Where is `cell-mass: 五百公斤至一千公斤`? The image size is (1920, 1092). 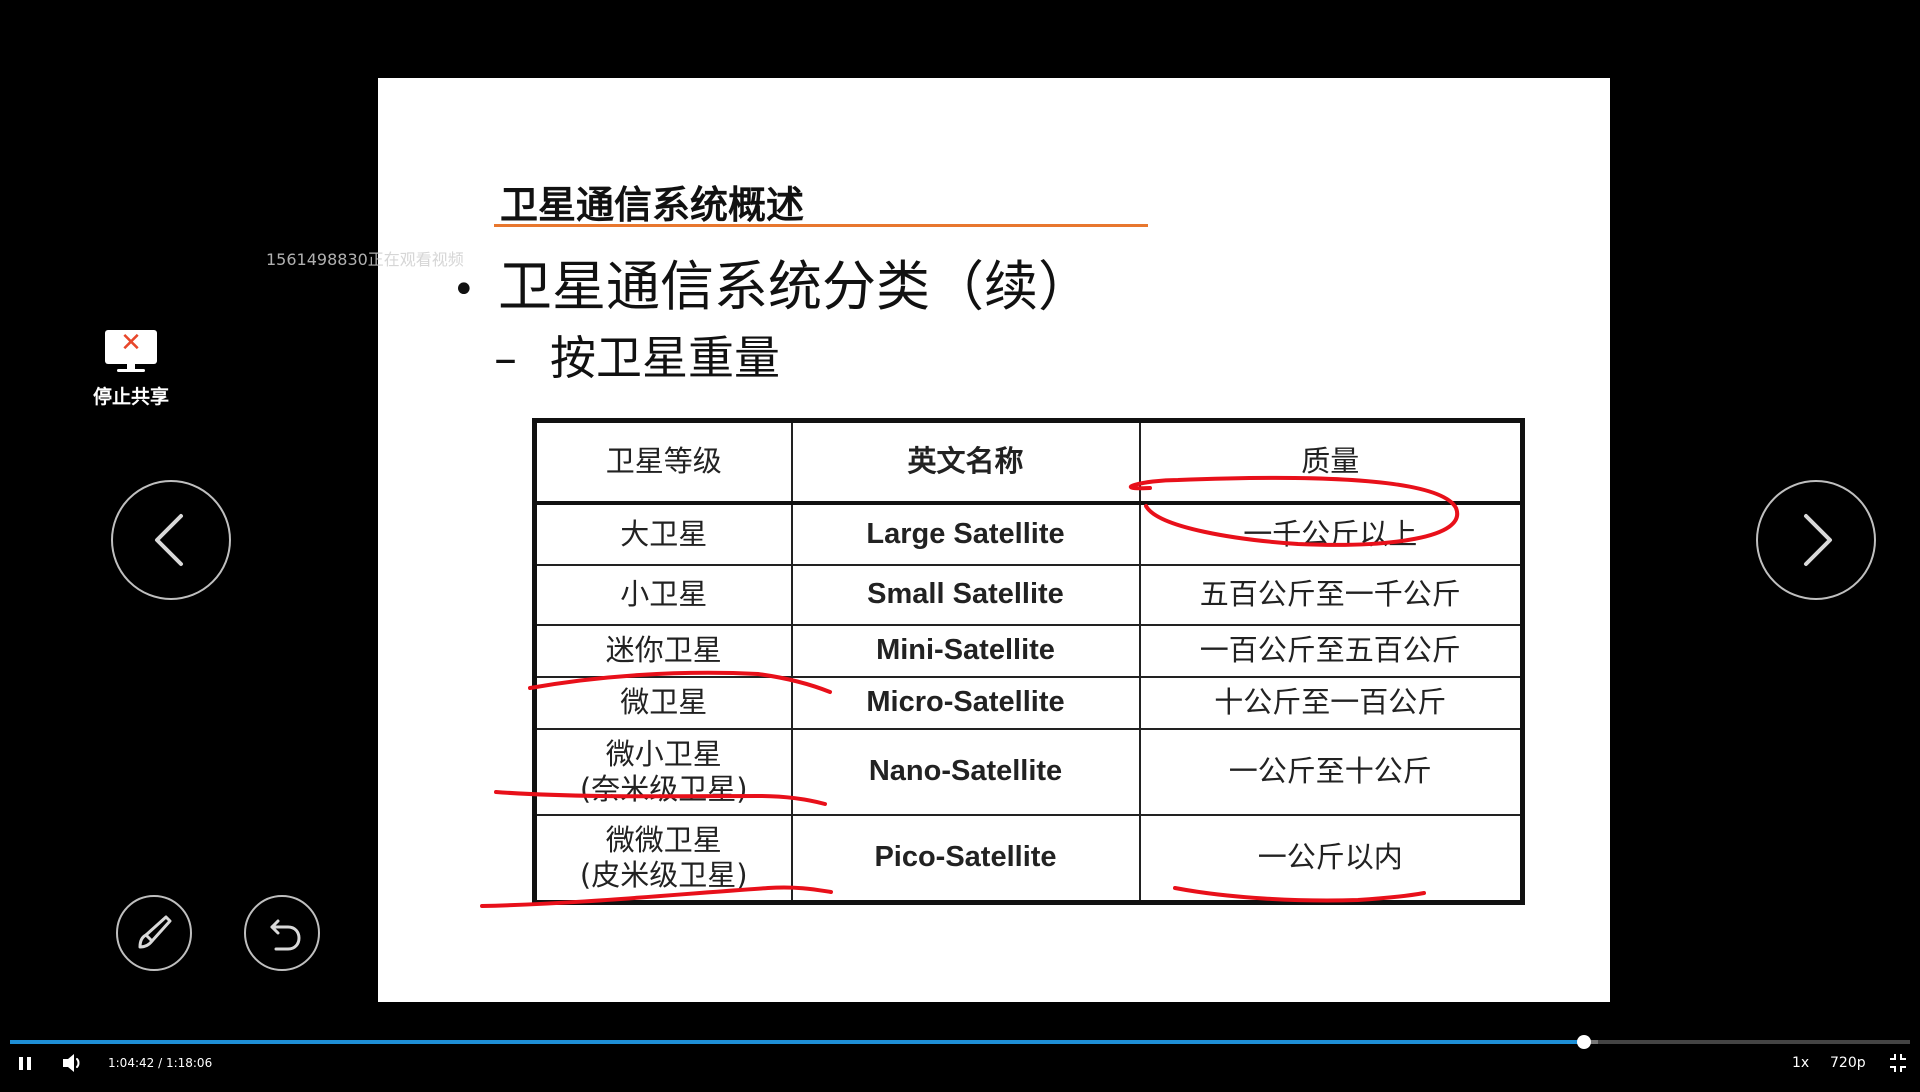 cell-mass: 五百公斤至一千公斤 is located at coordinates (1331, 594).